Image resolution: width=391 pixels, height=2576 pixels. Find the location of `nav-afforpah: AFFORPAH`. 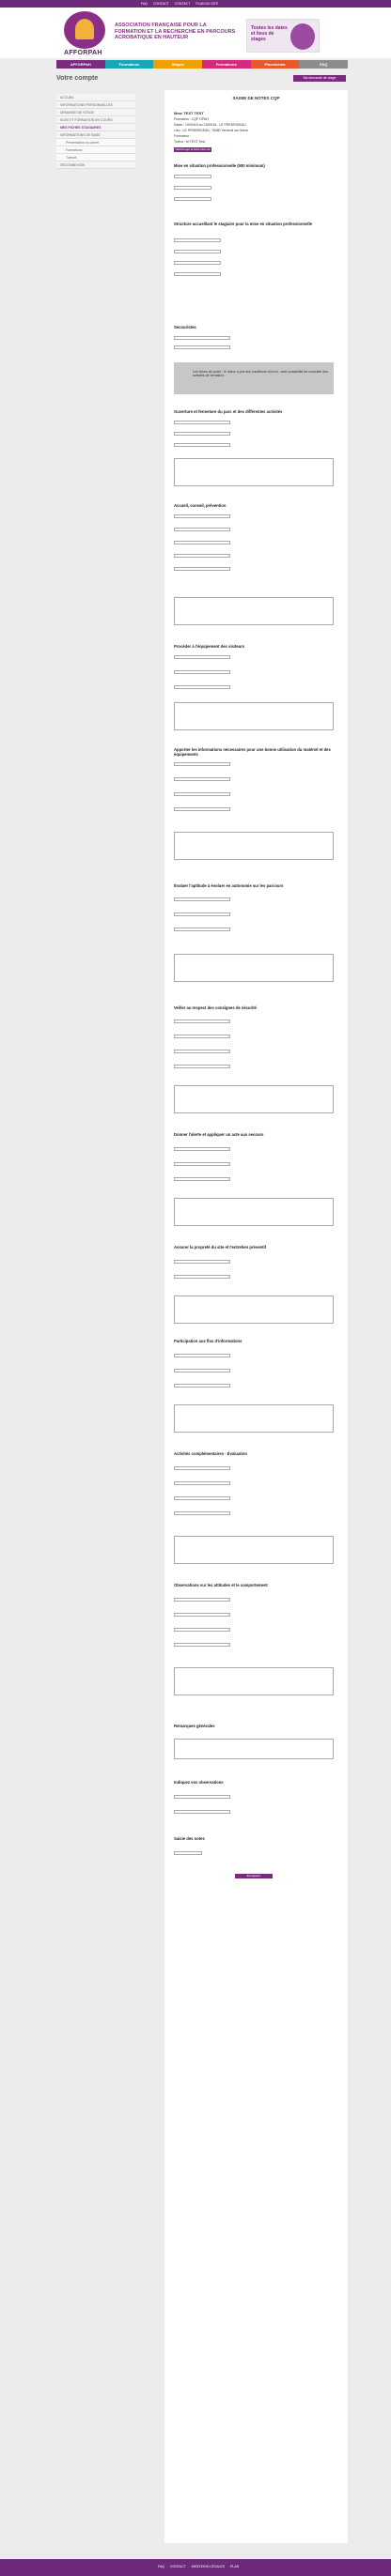

nav-afforpah: AFFORPAH is located at coordinates (81, 64).